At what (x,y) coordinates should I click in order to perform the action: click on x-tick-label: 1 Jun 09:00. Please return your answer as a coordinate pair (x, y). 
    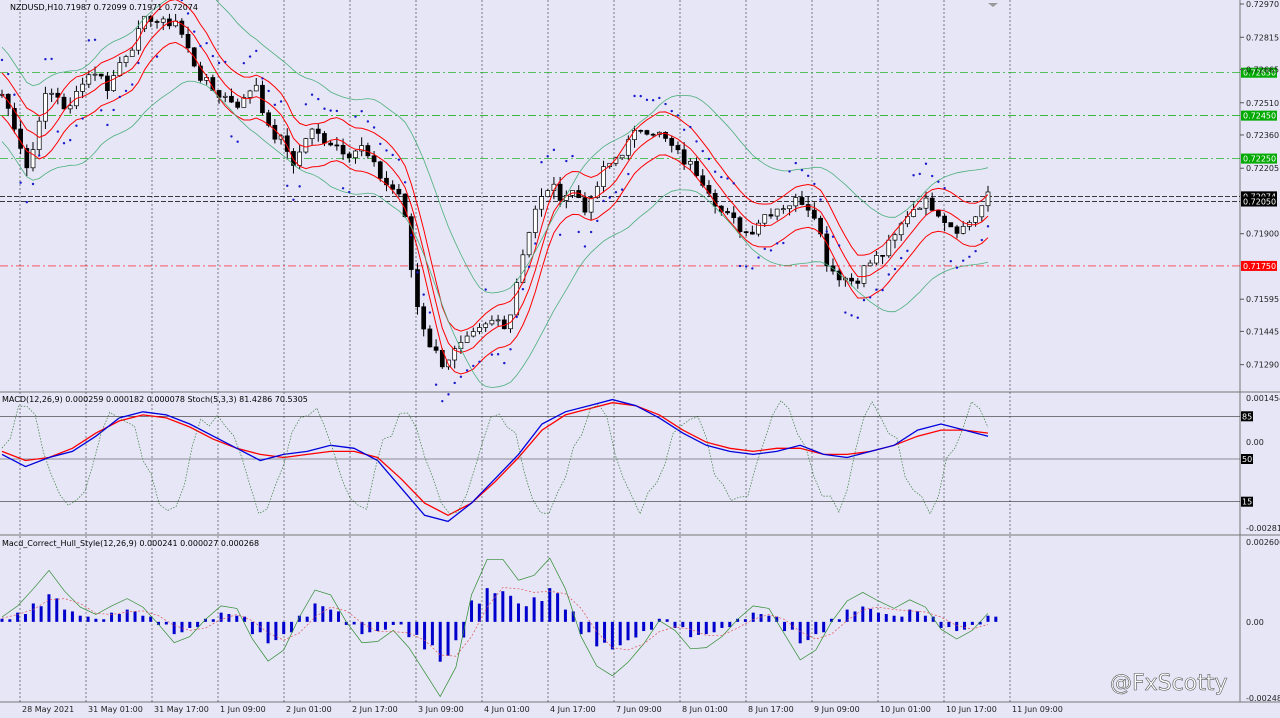
    Looking at the image, I should click on (243, 709).